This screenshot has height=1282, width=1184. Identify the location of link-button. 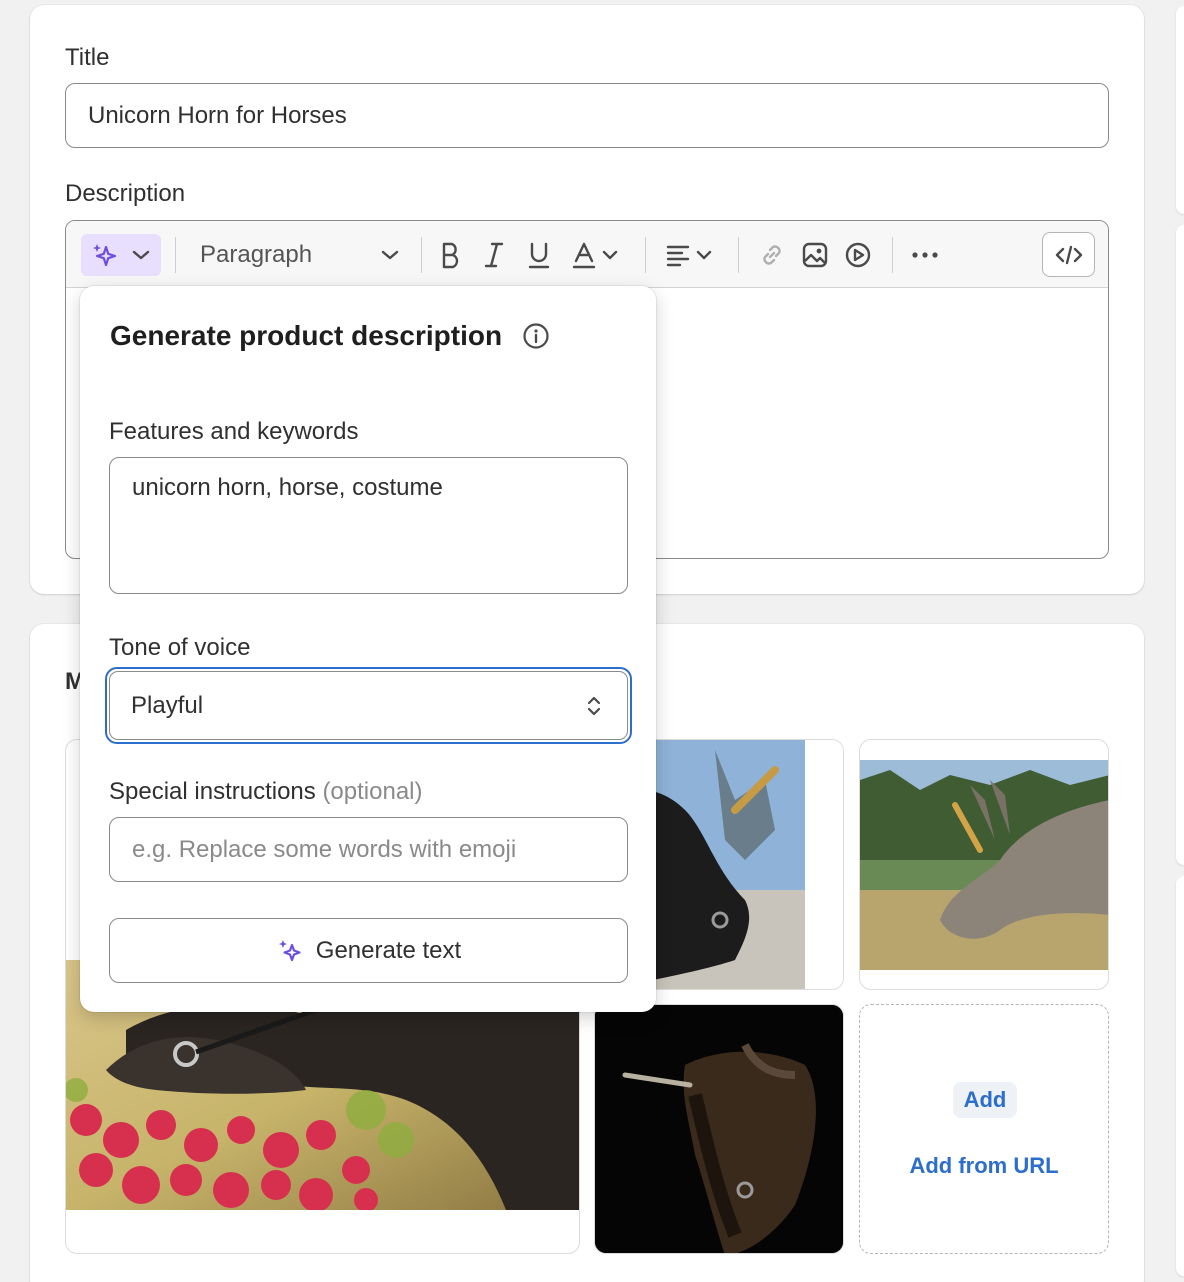
(772, 255).